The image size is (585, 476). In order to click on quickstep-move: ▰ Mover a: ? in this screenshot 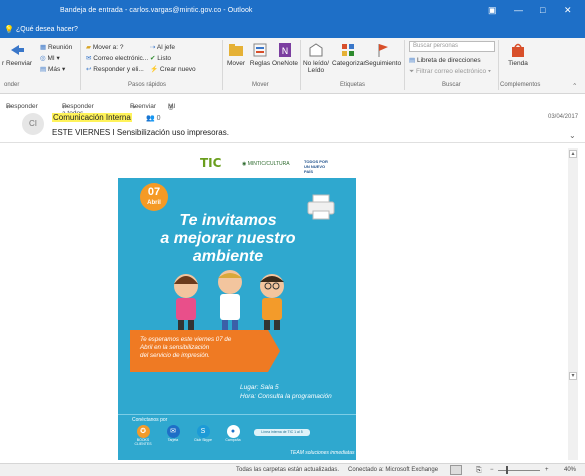, I will do `click(105, 47)`.